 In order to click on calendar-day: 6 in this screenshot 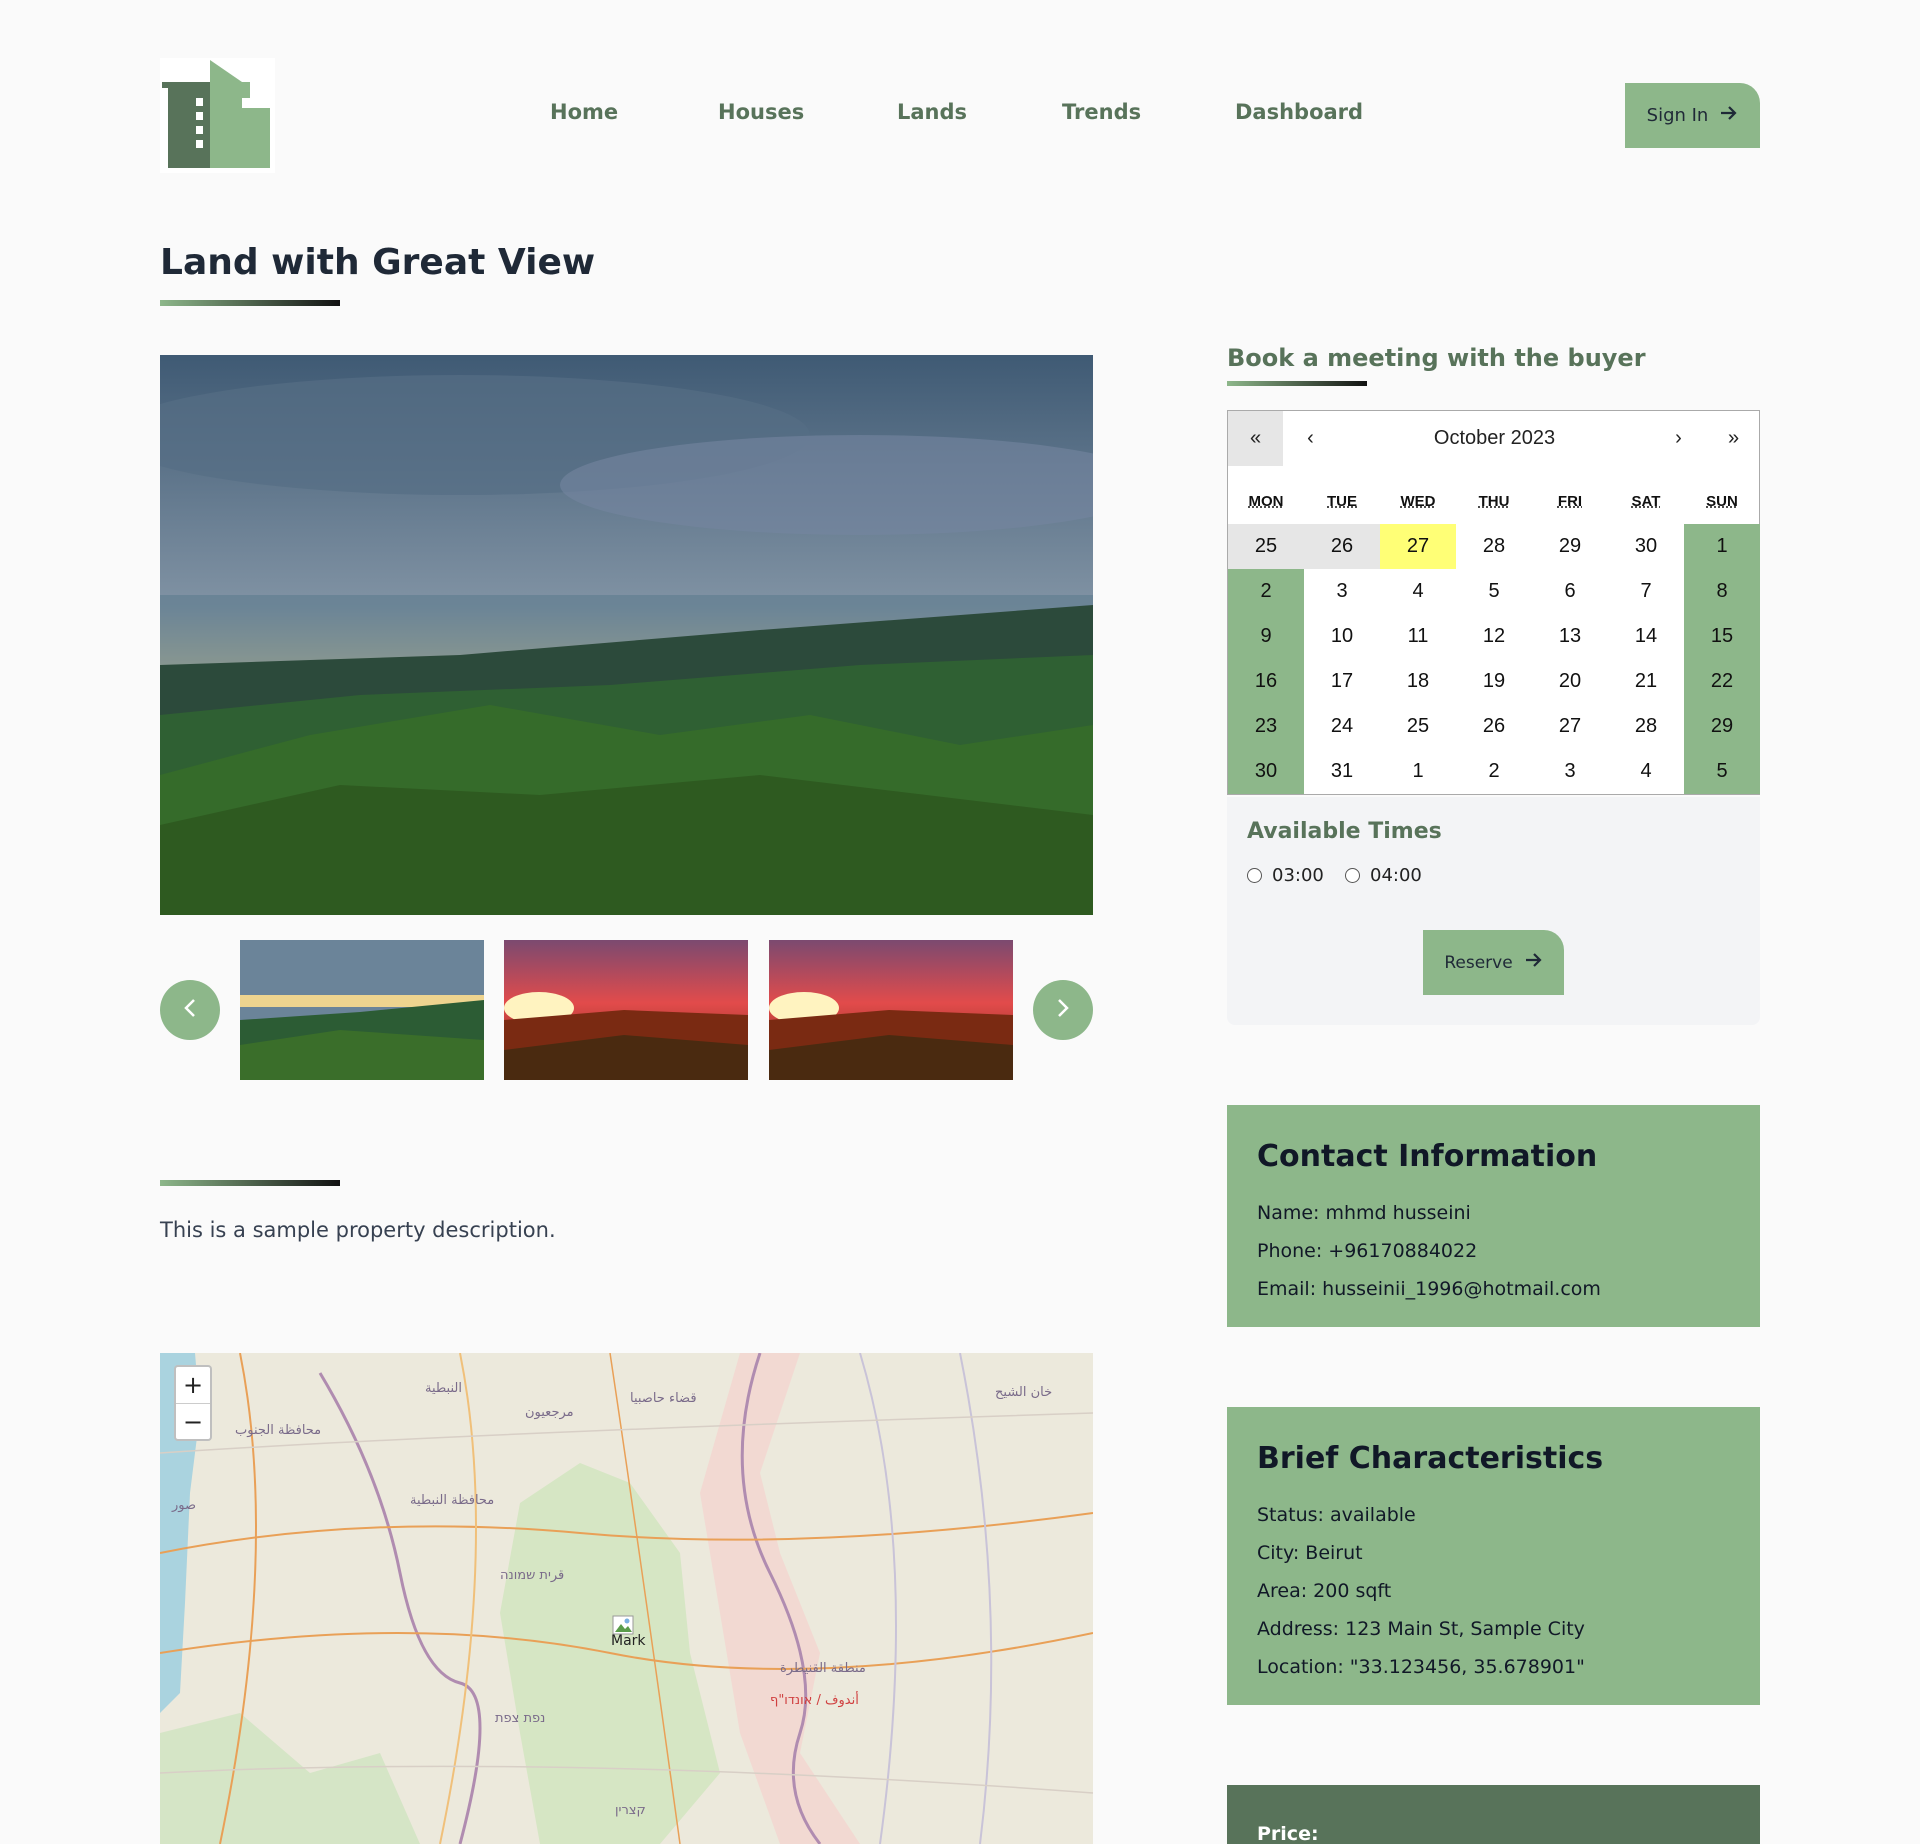, I will do `click(1570, 591)`.